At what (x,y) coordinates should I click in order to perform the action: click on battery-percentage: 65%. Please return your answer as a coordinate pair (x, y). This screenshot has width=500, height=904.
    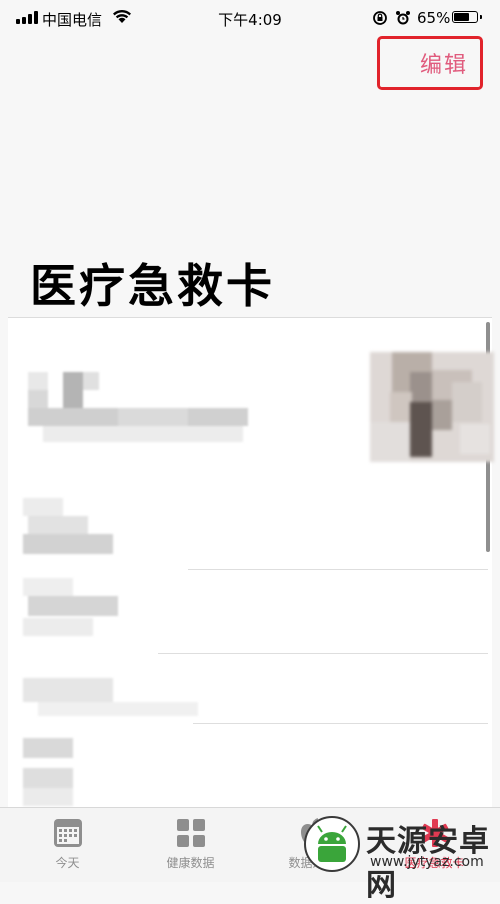
    Looking at the image, I should click on (434, 18).